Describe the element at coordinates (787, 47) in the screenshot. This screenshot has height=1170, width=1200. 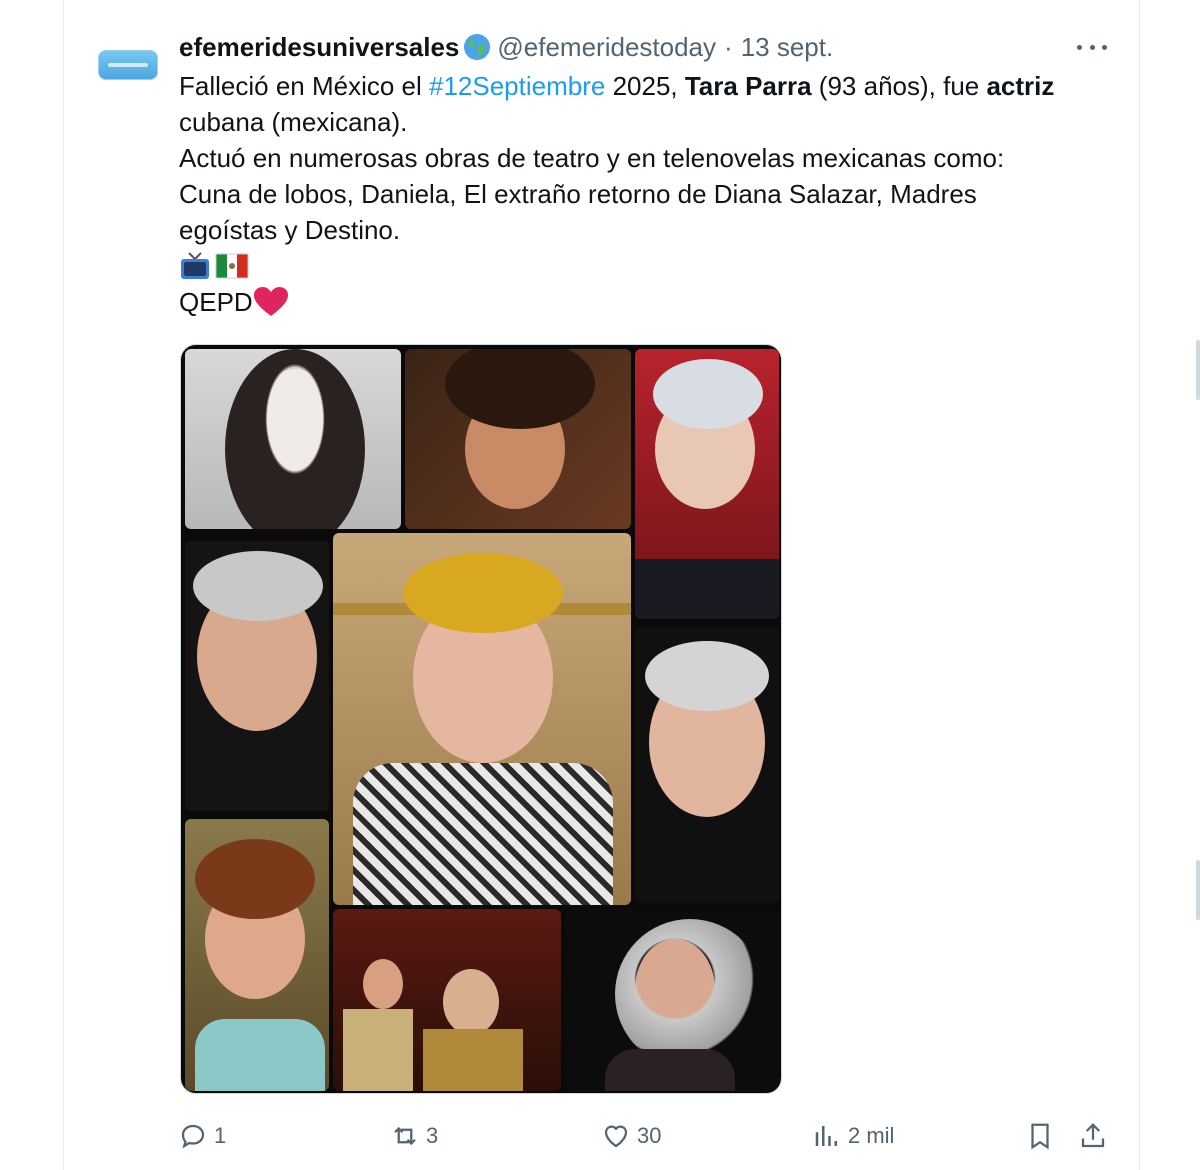
I see `tweet-date: 13 sept.` at that location.